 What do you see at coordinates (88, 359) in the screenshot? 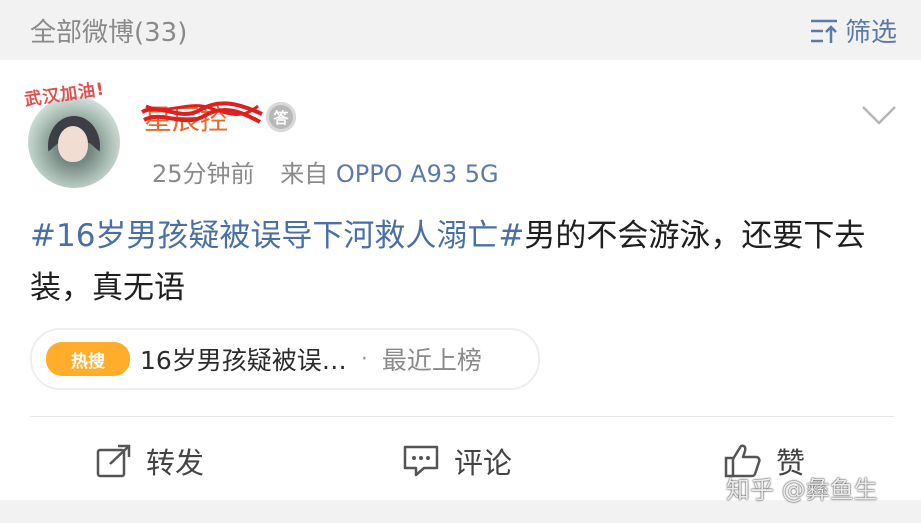
I see `hot-search-badge: 热搜` at bounding box center [88, 359].